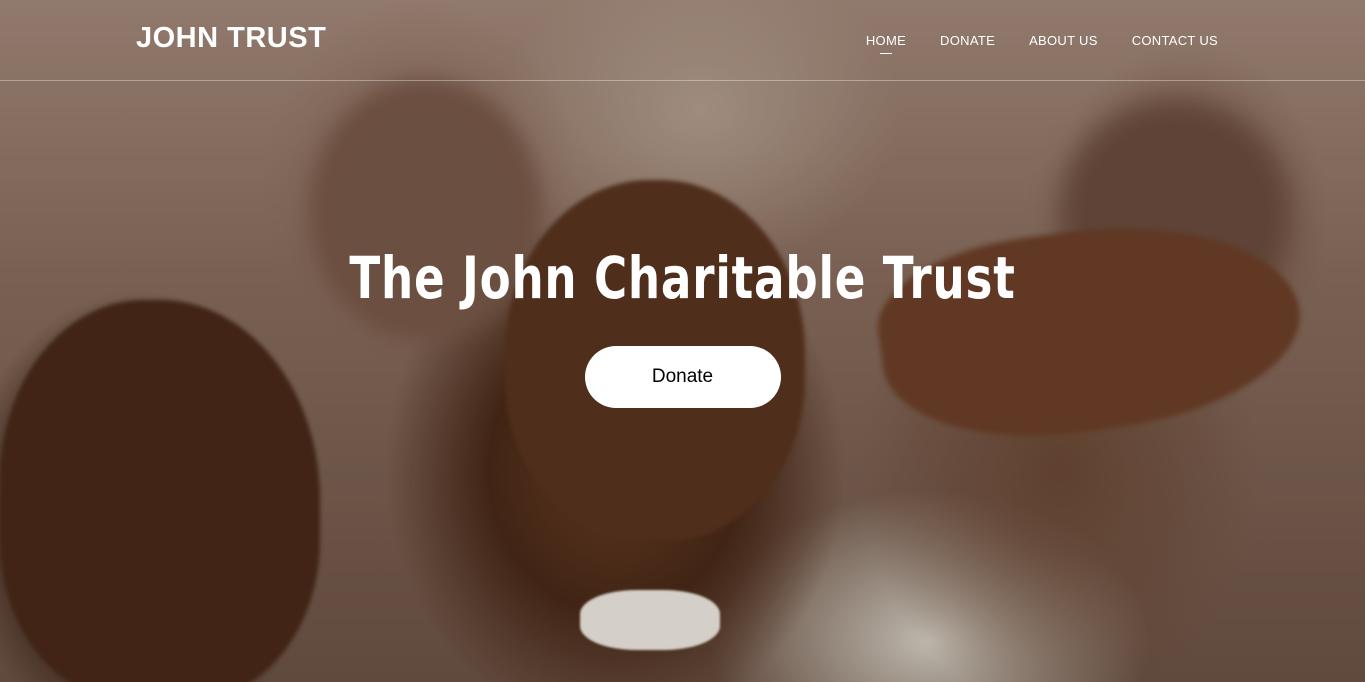  Describe the element at coordinates (231, 38) in the screenshot. I see `site-logo: JOHN TRUST` at that location.